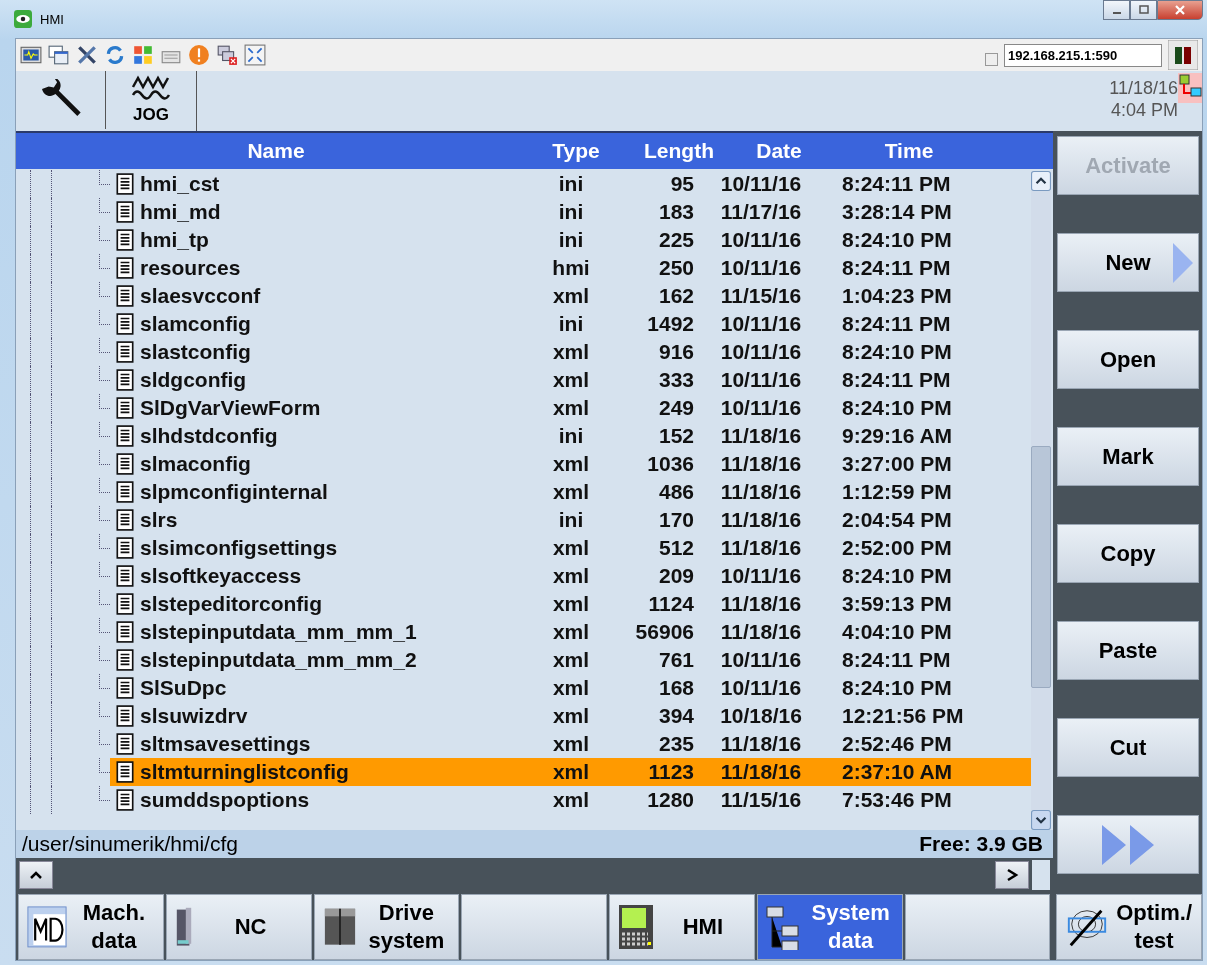 This screenshot has width=1207, height=965. Describe the element at coordinates (675, 352) in the screenshot. I see `table-cell-text: 916` at that location.